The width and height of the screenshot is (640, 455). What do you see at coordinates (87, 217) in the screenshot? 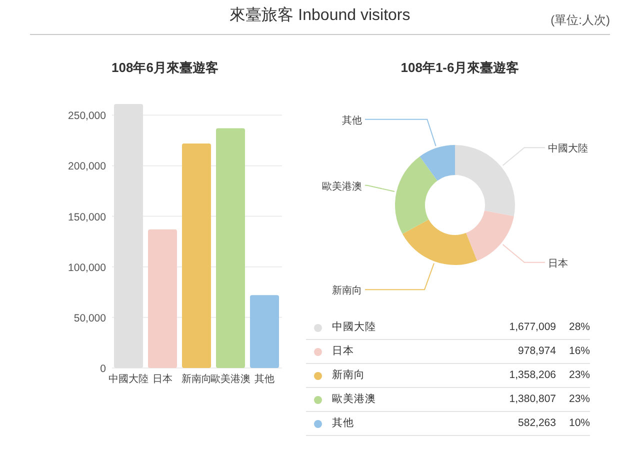
I see `axis-label: 150,000` at bounding box center [87, 217].